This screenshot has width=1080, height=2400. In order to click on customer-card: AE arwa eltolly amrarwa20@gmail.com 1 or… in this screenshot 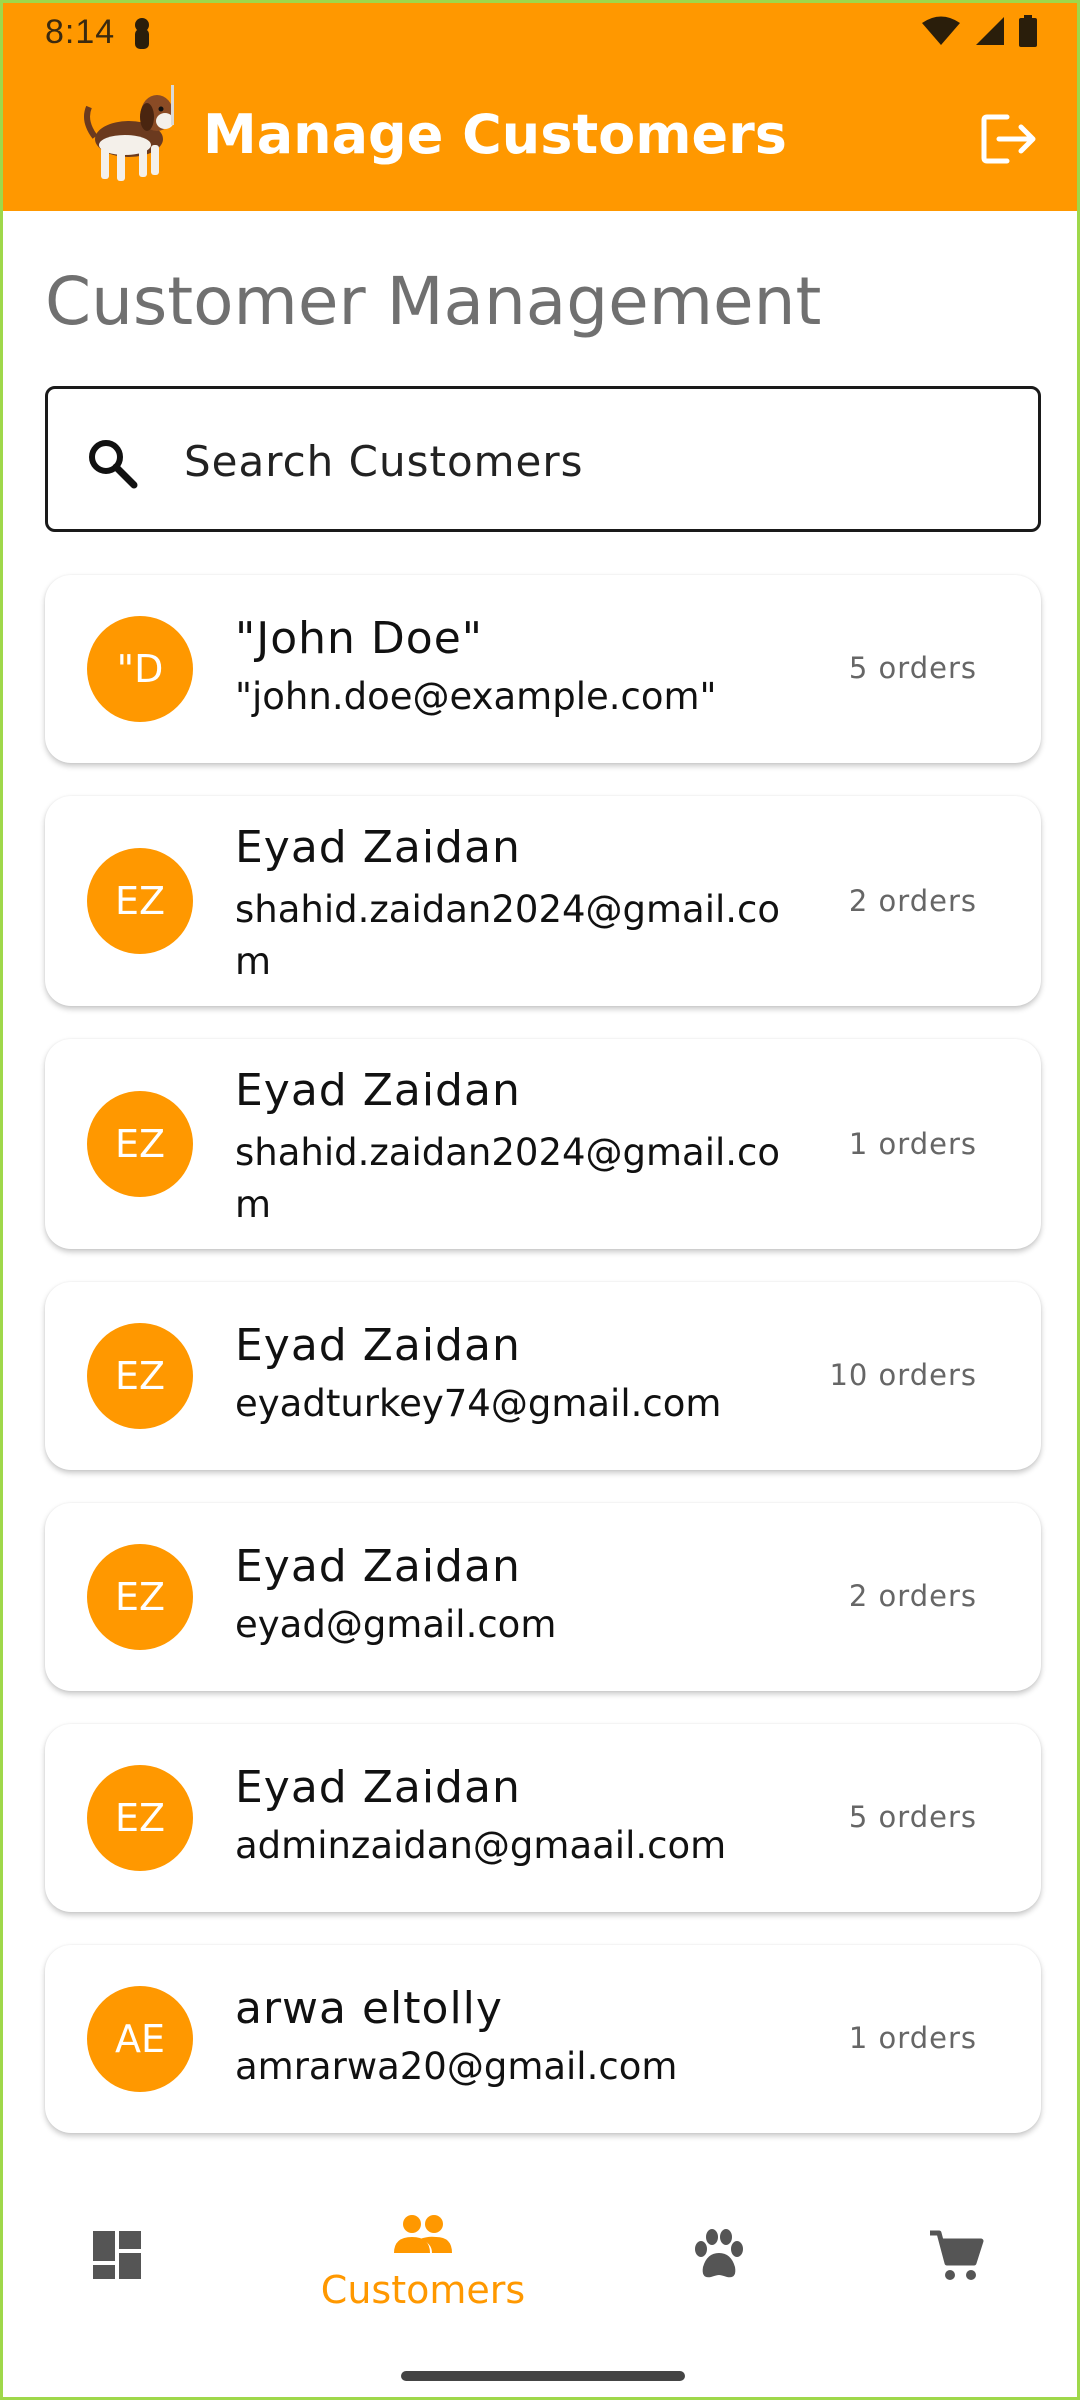, I will do `click(543, 2039)`.